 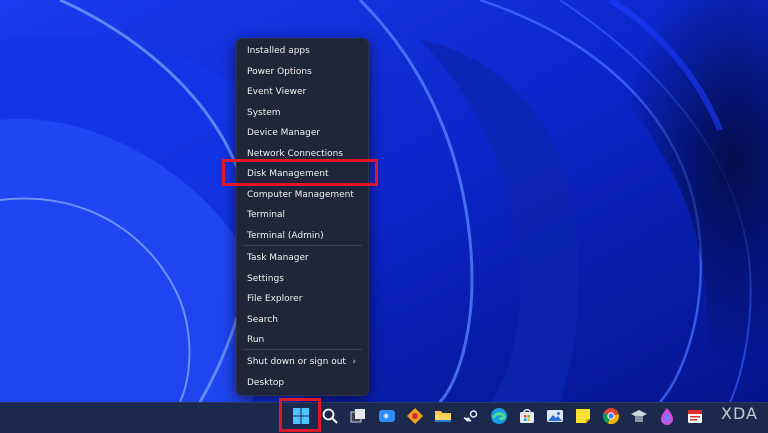 What do you see at coordinates (330, 416) in the screenshot?
I see `search-icon` at bounding box center [330, 416].